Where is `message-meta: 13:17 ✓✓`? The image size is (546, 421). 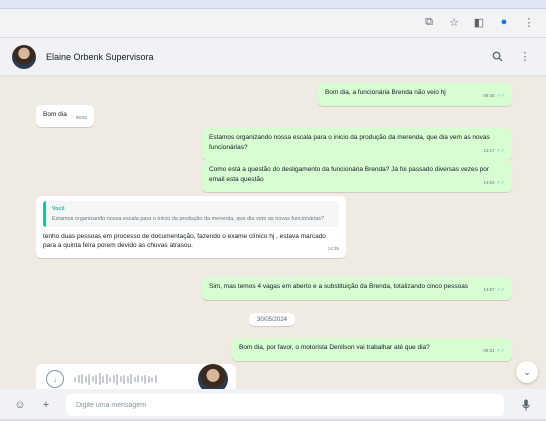
message-meta: 13:17 ✓✓ is located at coordinates (494, 151).